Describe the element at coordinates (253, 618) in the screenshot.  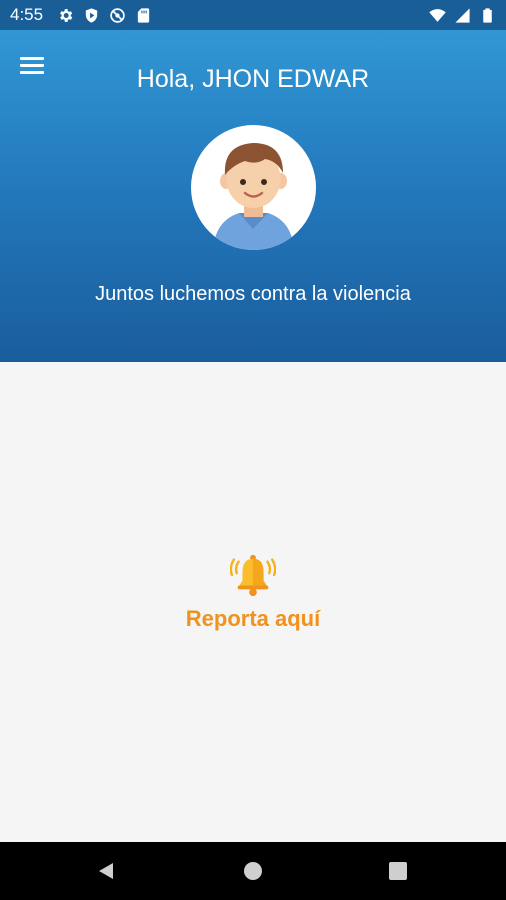
I see `report-label: Reporta aquí` at that location.